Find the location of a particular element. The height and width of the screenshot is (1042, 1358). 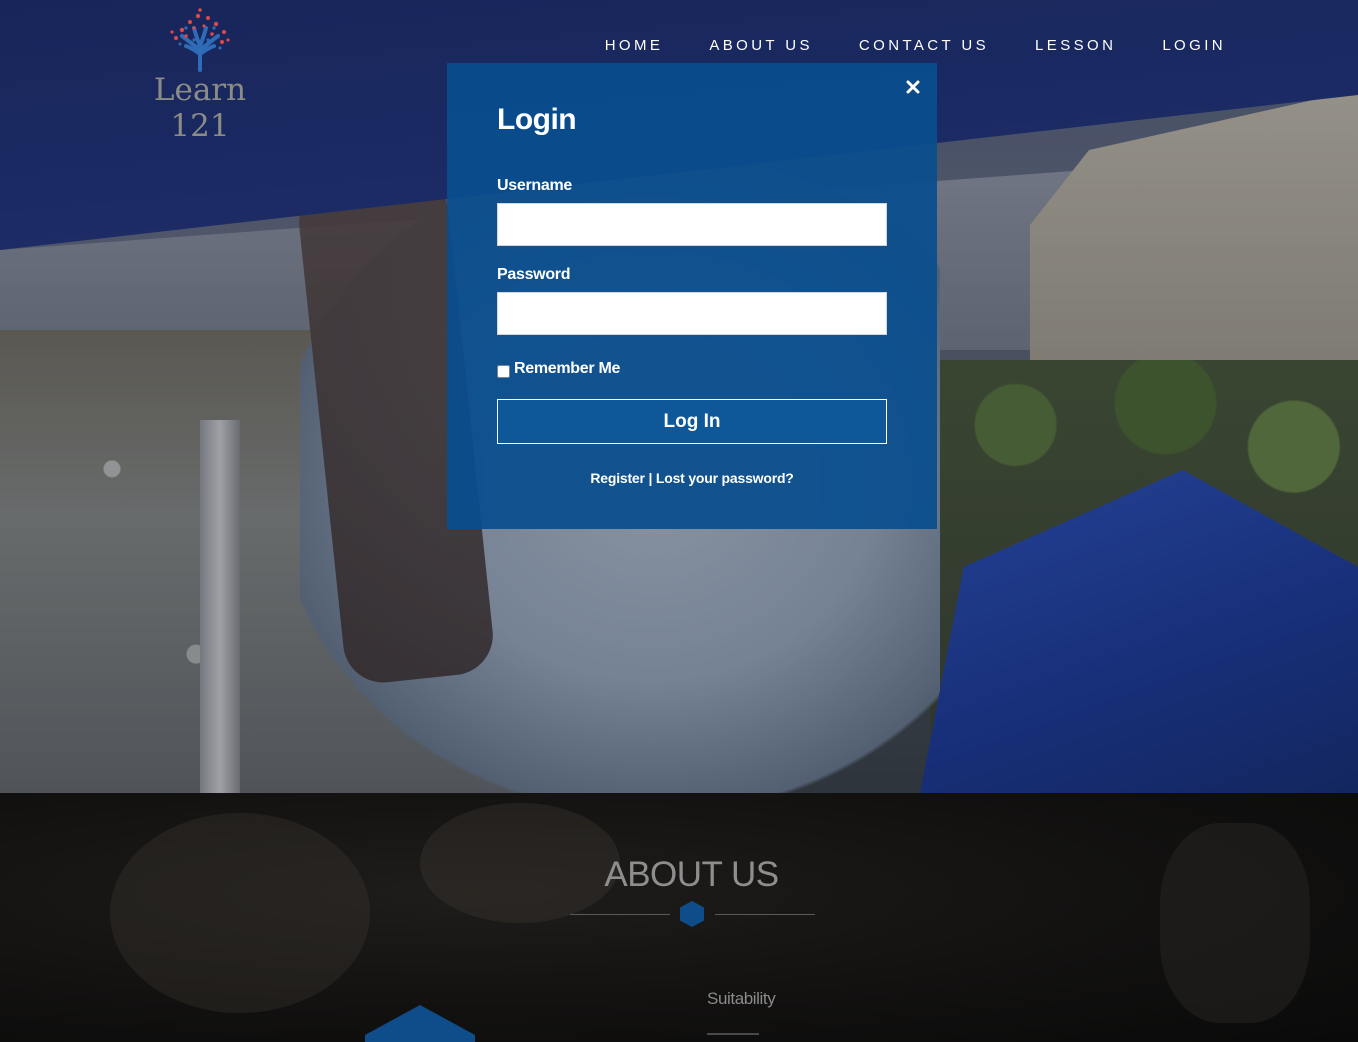

divider-line-right is located at coordinates (765, 914).